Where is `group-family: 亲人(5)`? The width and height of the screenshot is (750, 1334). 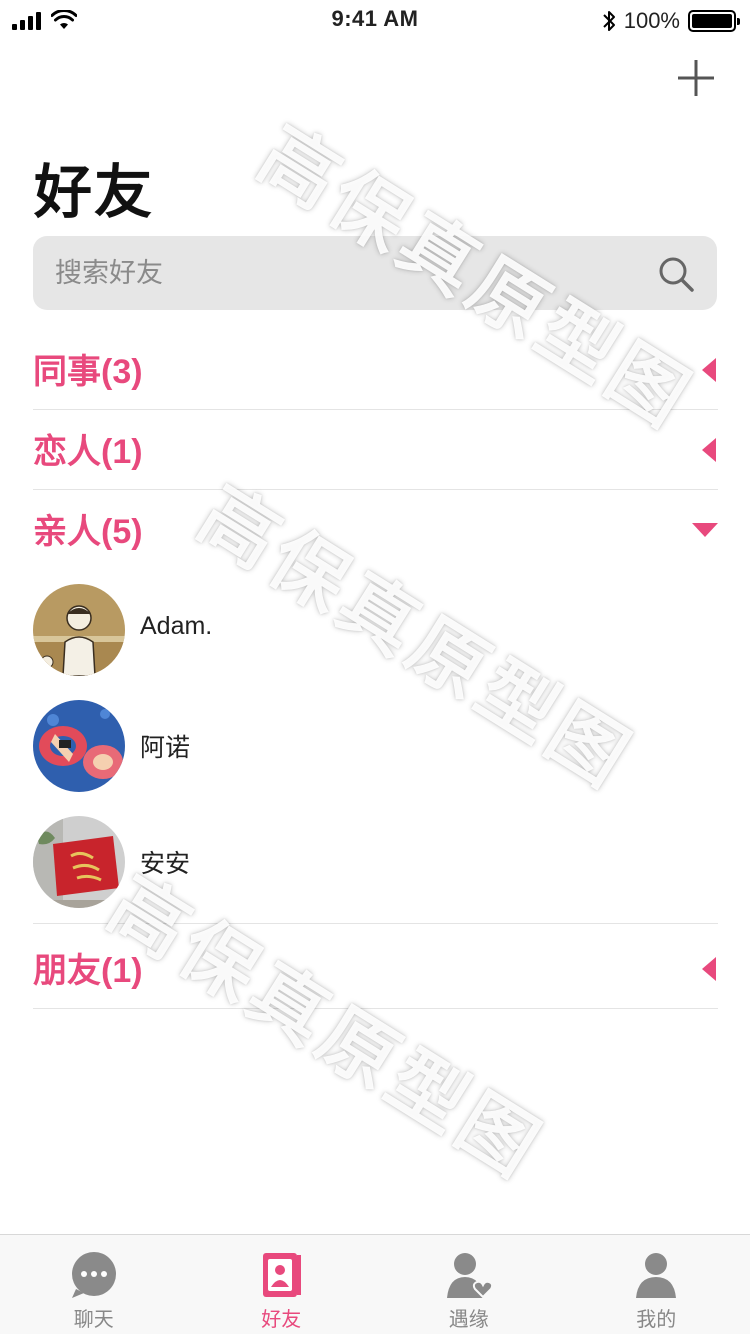 group-family: 亲人(5) is located at coordinates (375, 530).